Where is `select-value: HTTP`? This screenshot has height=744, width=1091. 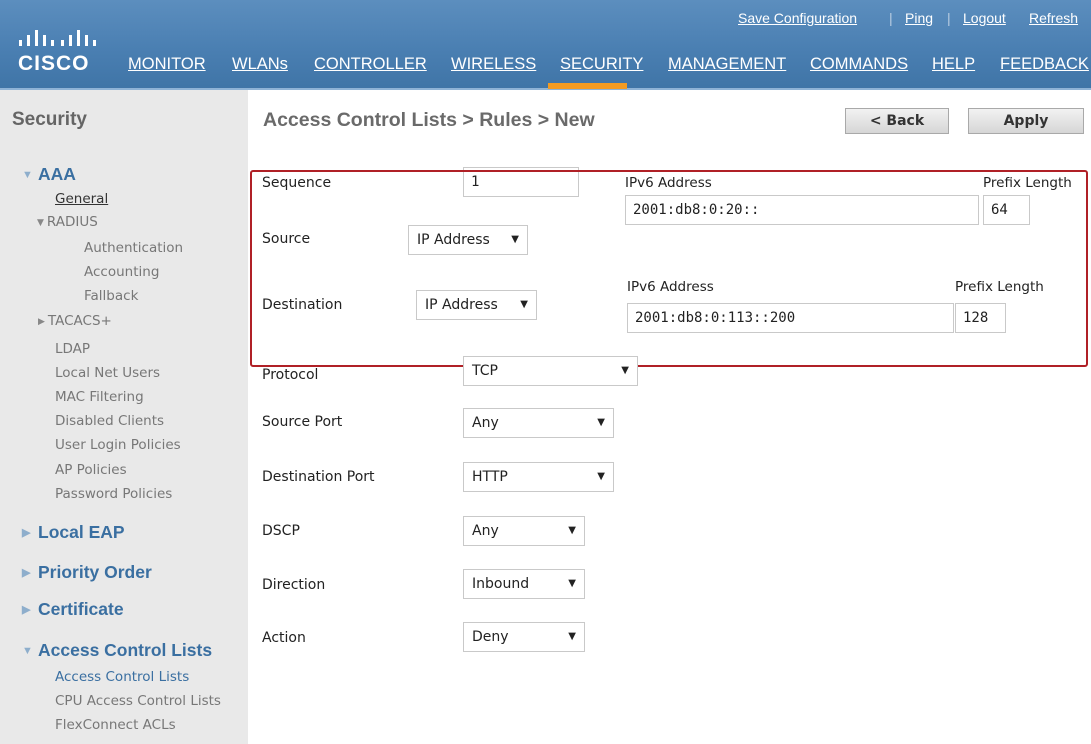
select-value: HTTP is located at coordinates (490, 477).